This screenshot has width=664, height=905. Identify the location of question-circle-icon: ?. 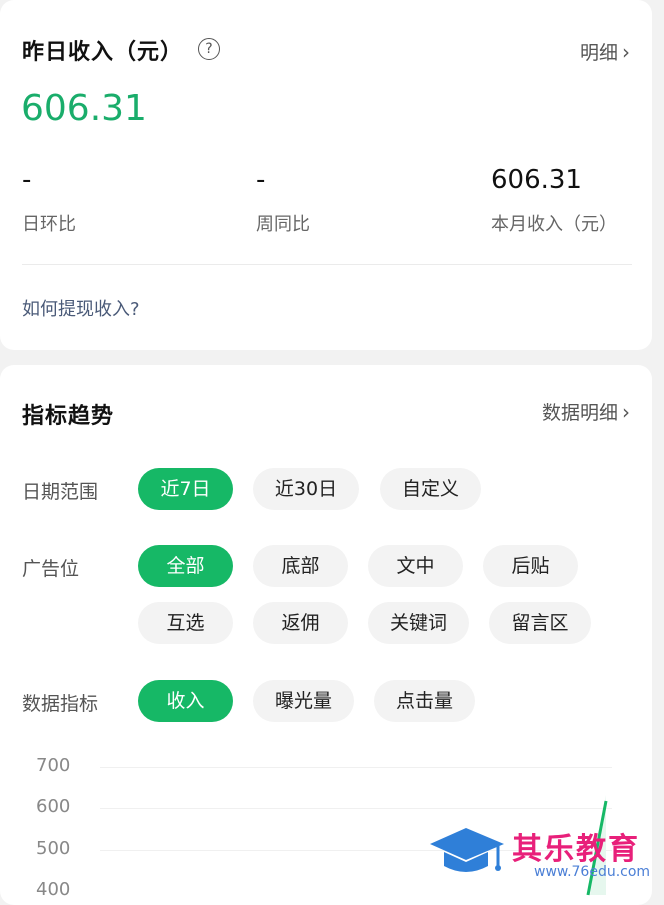
(209, 49).